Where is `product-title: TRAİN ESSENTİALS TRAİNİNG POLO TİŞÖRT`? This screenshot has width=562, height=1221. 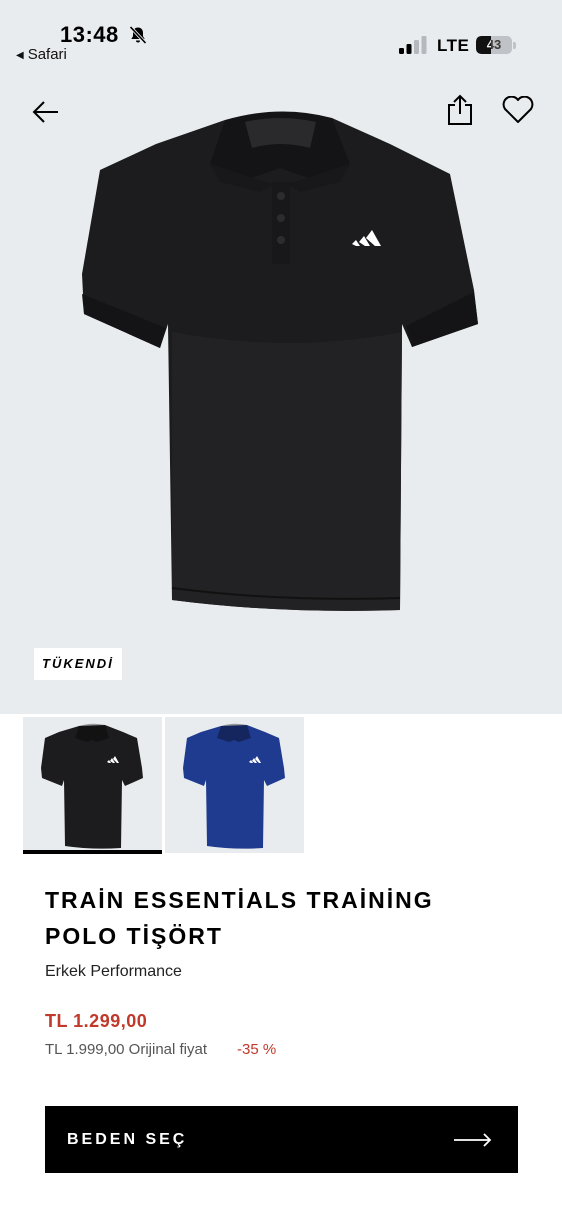
product-title: TRAİN ESSENTİALS TRAİNİNG POLO TİŞÖRT is located at coordinates (255, 918).